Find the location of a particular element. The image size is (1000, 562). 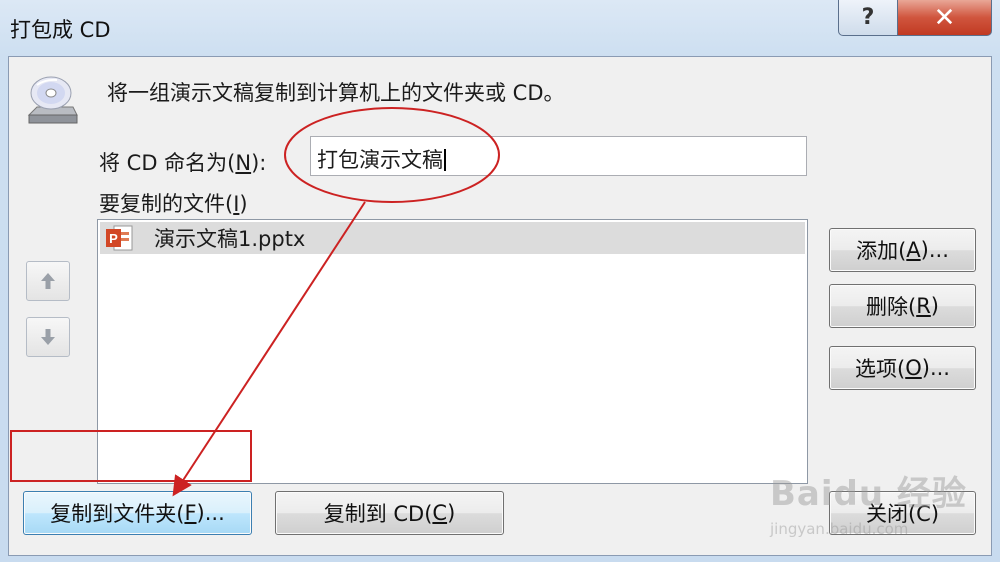

move-up-button is located at coordinates (48, 281).